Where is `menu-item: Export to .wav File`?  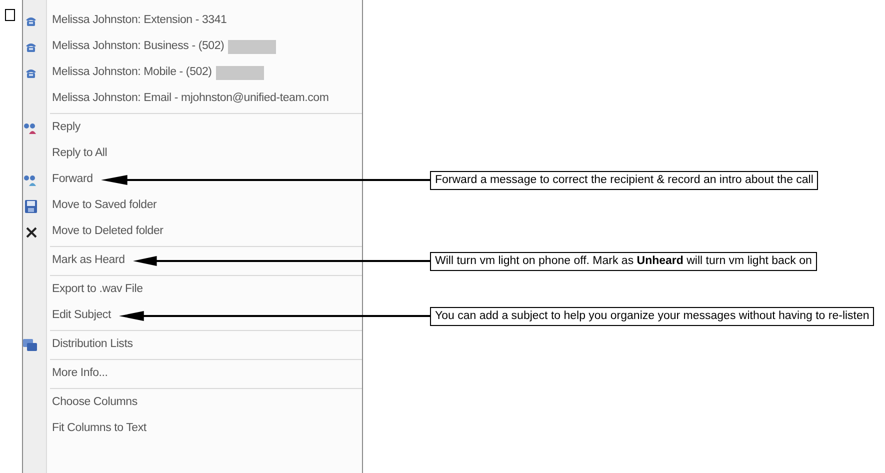 menu-item: Export to .wav File is located at coordinates (442, 290).